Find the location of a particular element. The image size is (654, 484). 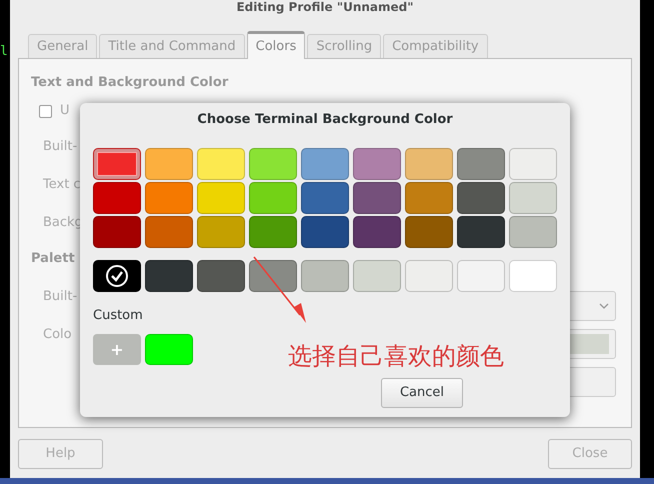

window-title: Editing Profile "Unnamed" is located at coordinates (325, 7).